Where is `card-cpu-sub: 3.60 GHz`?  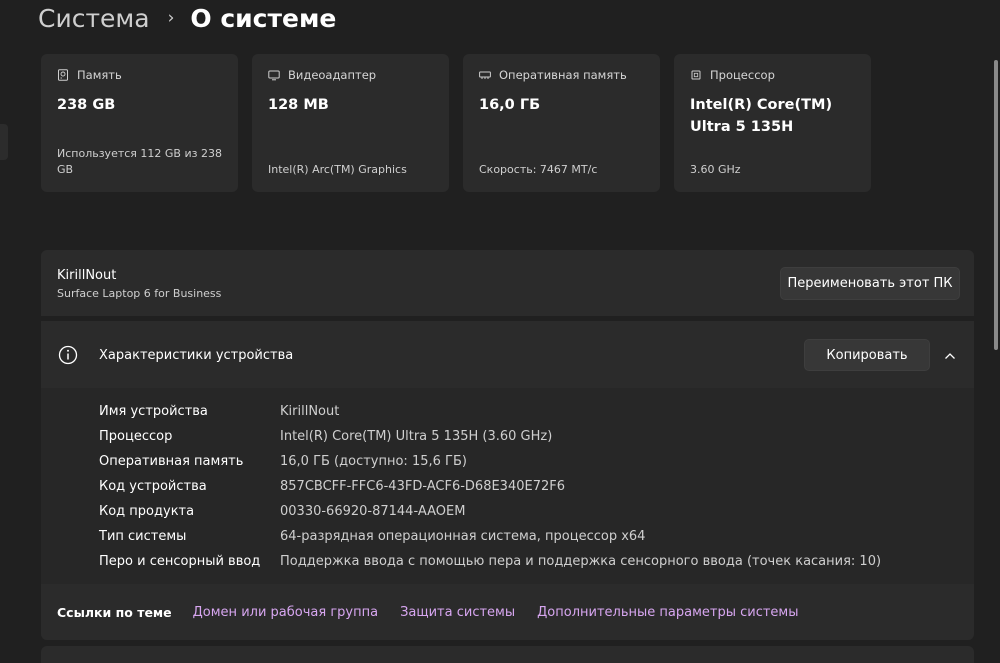 card-cpu-sub: 3.60 GHz is located at coordinates (715, 169).